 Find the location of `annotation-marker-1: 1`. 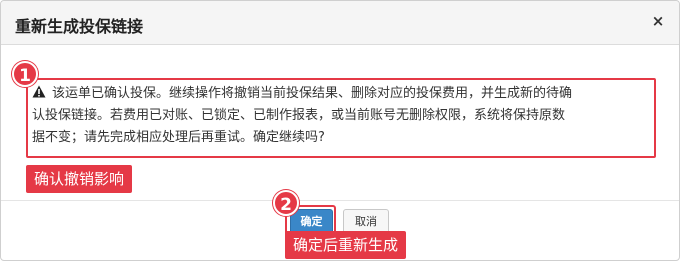

annotation-marker-1: 1 is located at coordinates (25, 74).